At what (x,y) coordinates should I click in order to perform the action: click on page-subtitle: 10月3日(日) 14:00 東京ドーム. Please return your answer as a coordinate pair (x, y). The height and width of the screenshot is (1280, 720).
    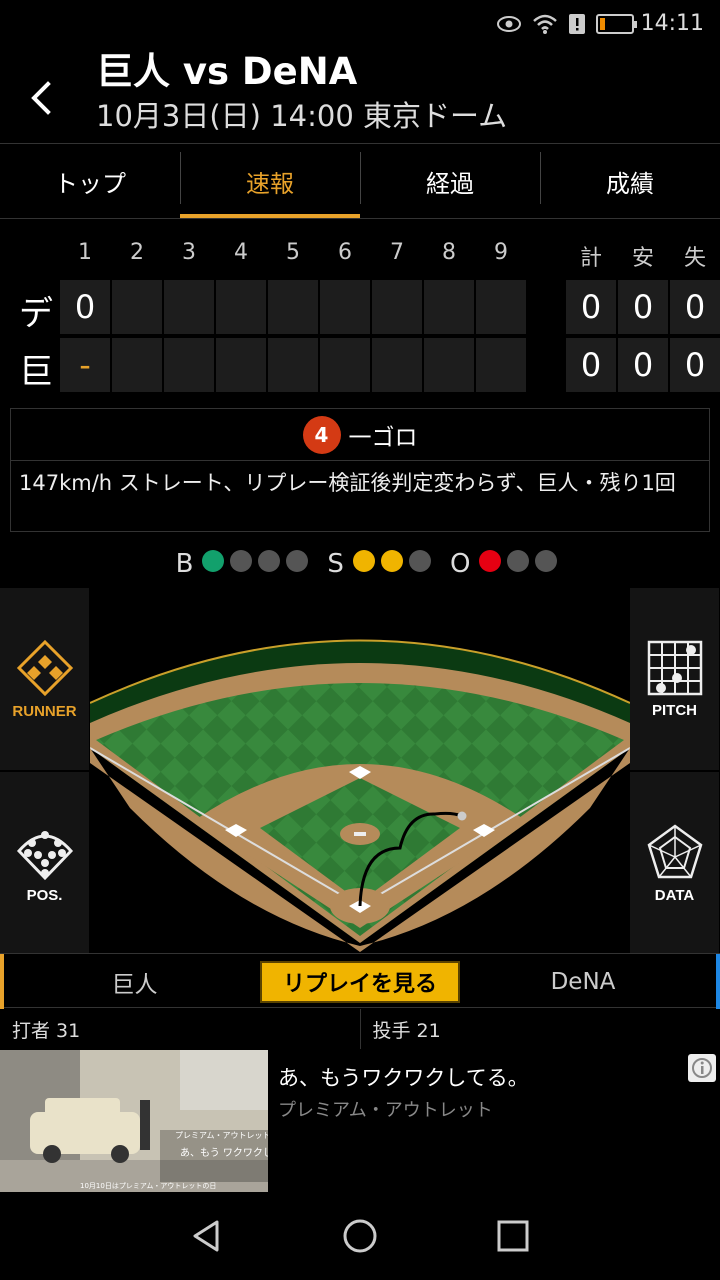
    Looking at the image, I should click on (302, 116).